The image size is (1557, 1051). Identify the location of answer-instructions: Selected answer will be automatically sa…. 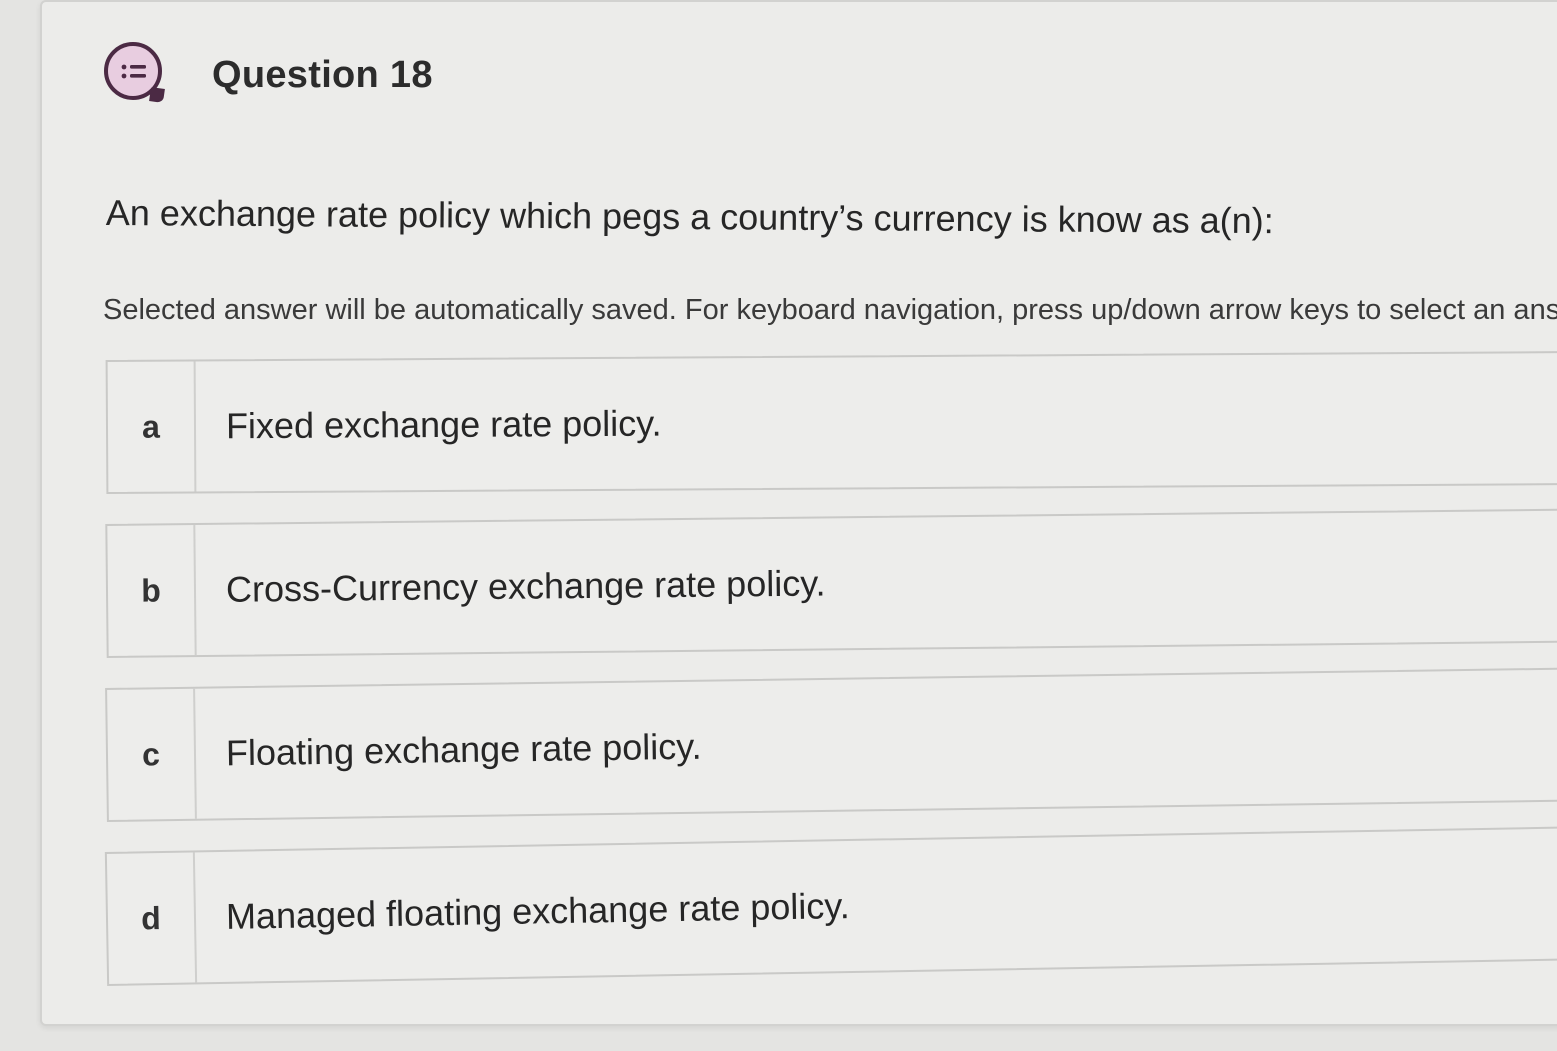
(830, 310).